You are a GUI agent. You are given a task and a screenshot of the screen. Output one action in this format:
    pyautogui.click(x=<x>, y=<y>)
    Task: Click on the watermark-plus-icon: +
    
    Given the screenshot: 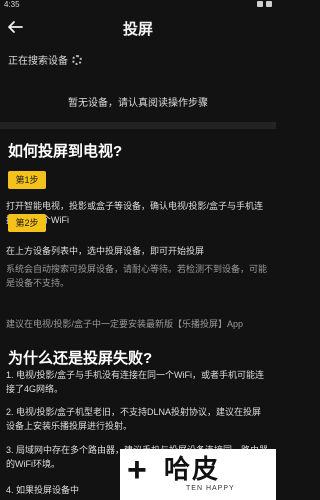 What is the action you would take?
    pyautogui.click(x=137, y=470)
    